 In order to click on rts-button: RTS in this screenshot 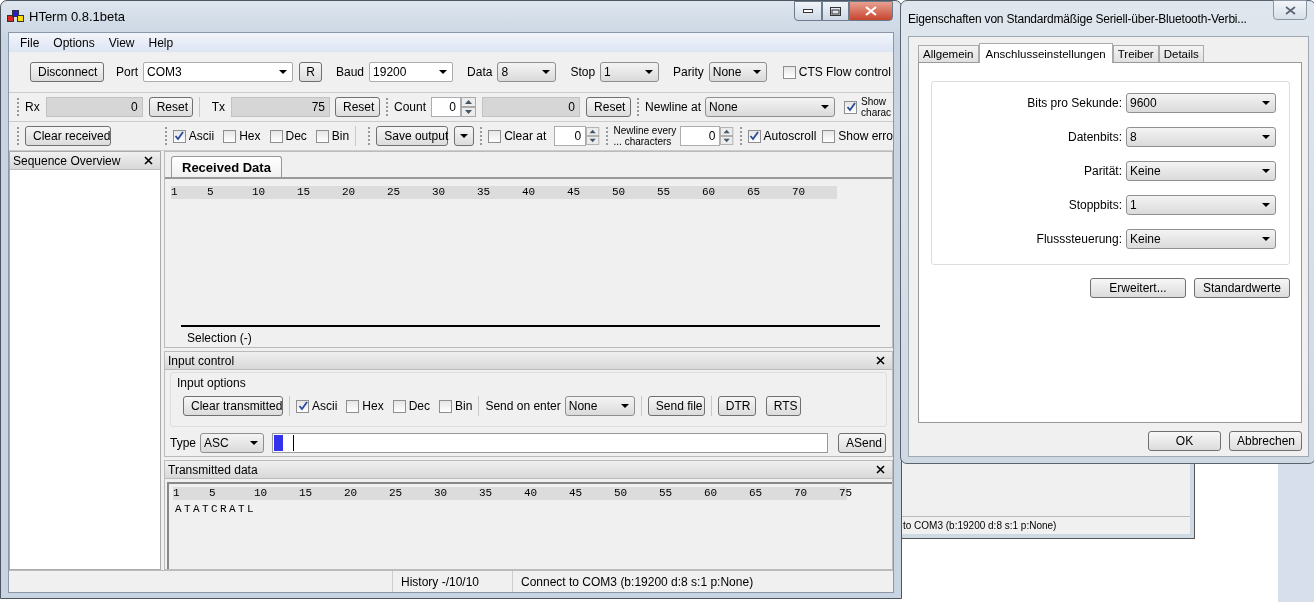, I will do `click(783, 406)`.